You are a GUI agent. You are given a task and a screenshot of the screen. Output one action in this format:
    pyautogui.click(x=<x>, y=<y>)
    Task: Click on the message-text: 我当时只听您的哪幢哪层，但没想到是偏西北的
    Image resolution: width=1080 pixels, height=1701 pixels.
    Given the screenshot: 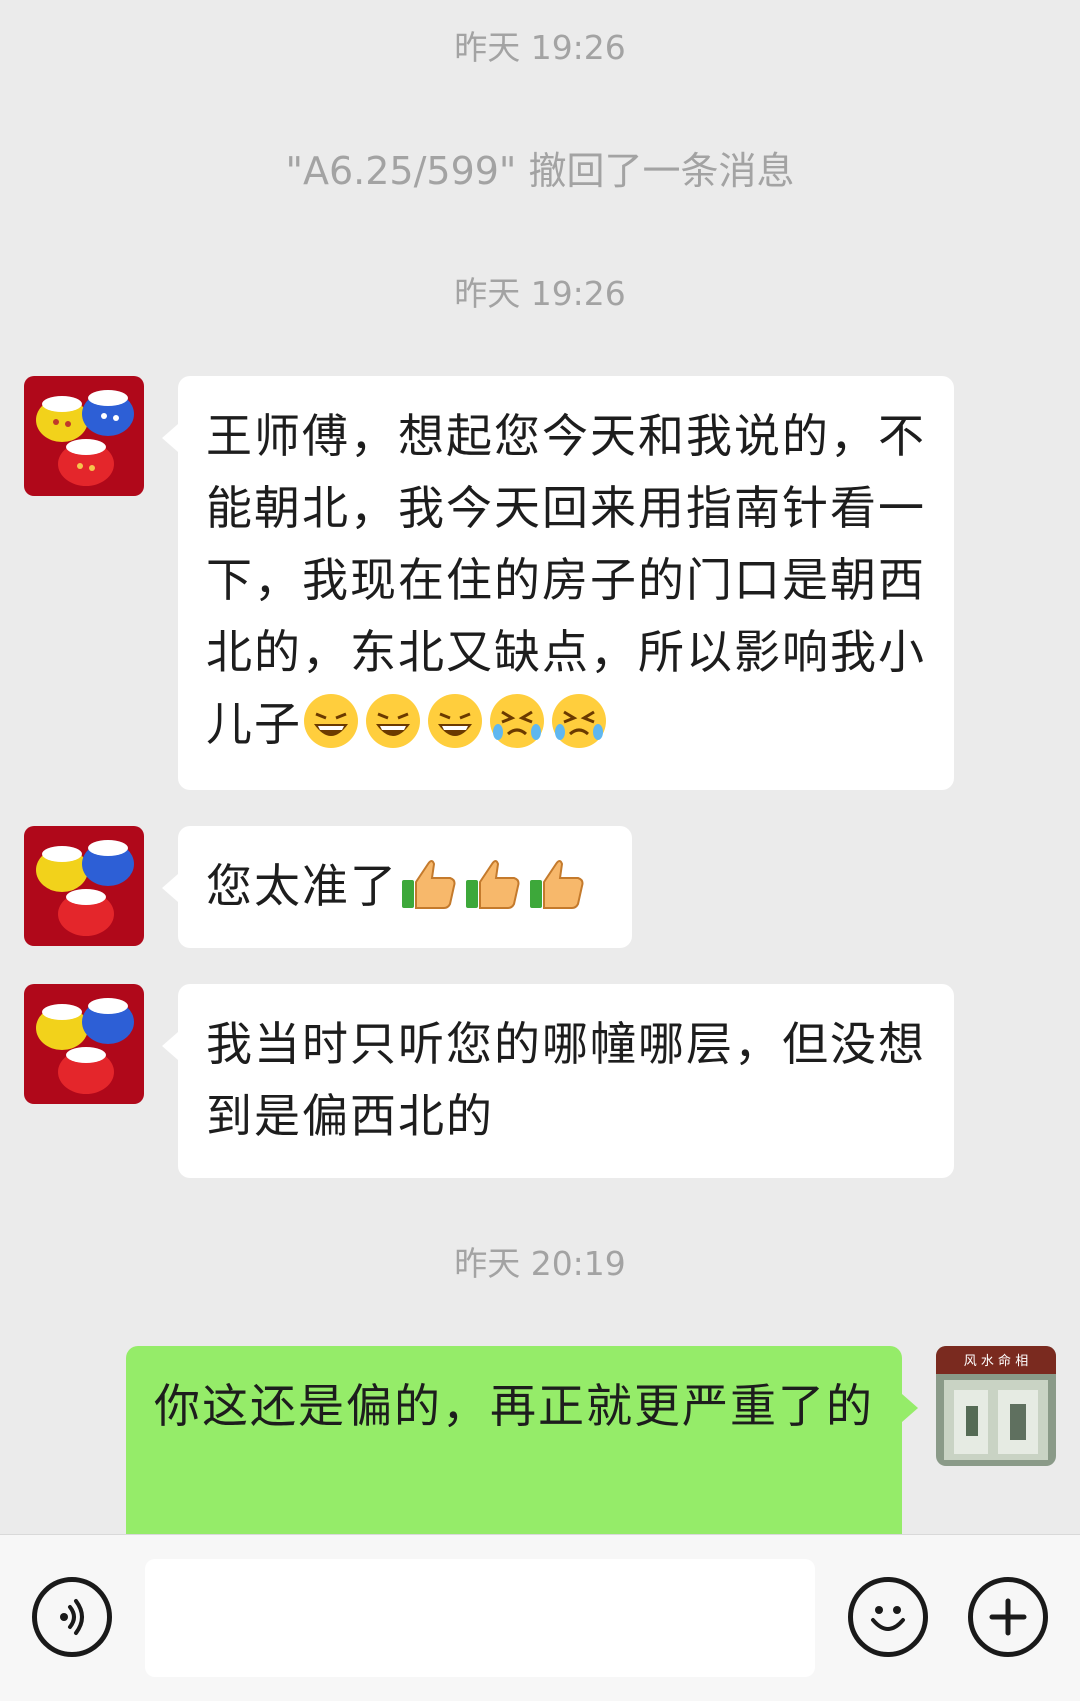 What is the action you would take?
    pyautogui.click(x=566, y=1080)
    